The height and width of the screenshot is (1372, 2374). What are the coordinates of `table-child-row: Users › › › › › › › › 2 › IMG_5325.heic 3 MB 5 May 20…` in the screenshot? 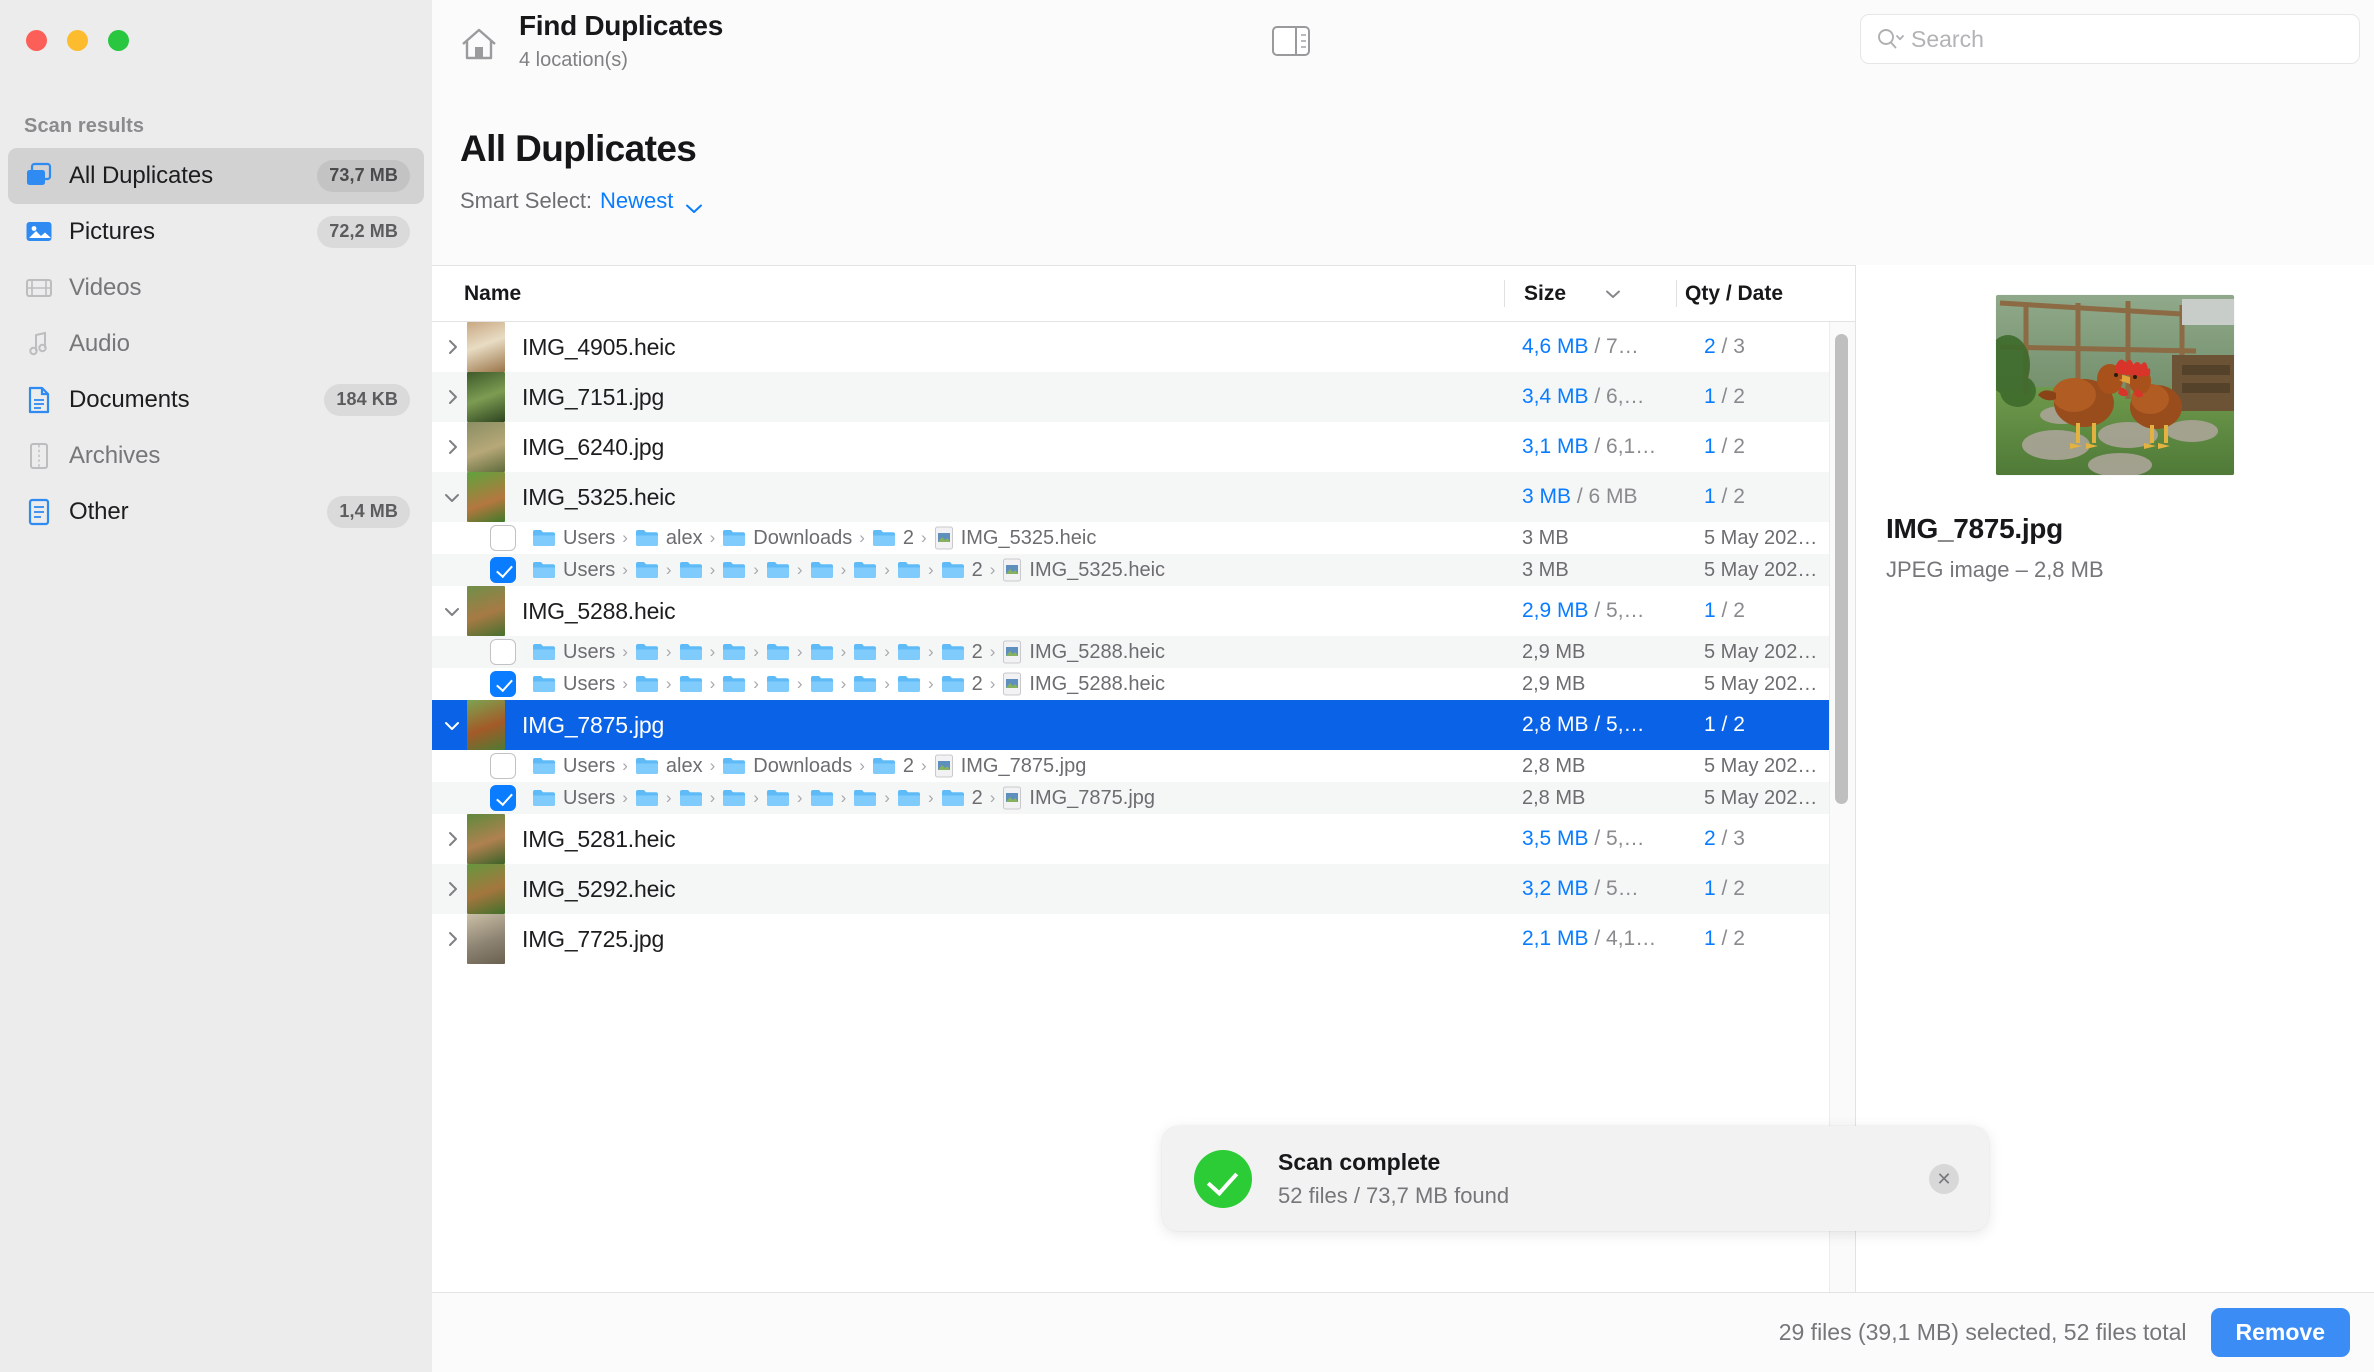 It's located at (1143, 570).